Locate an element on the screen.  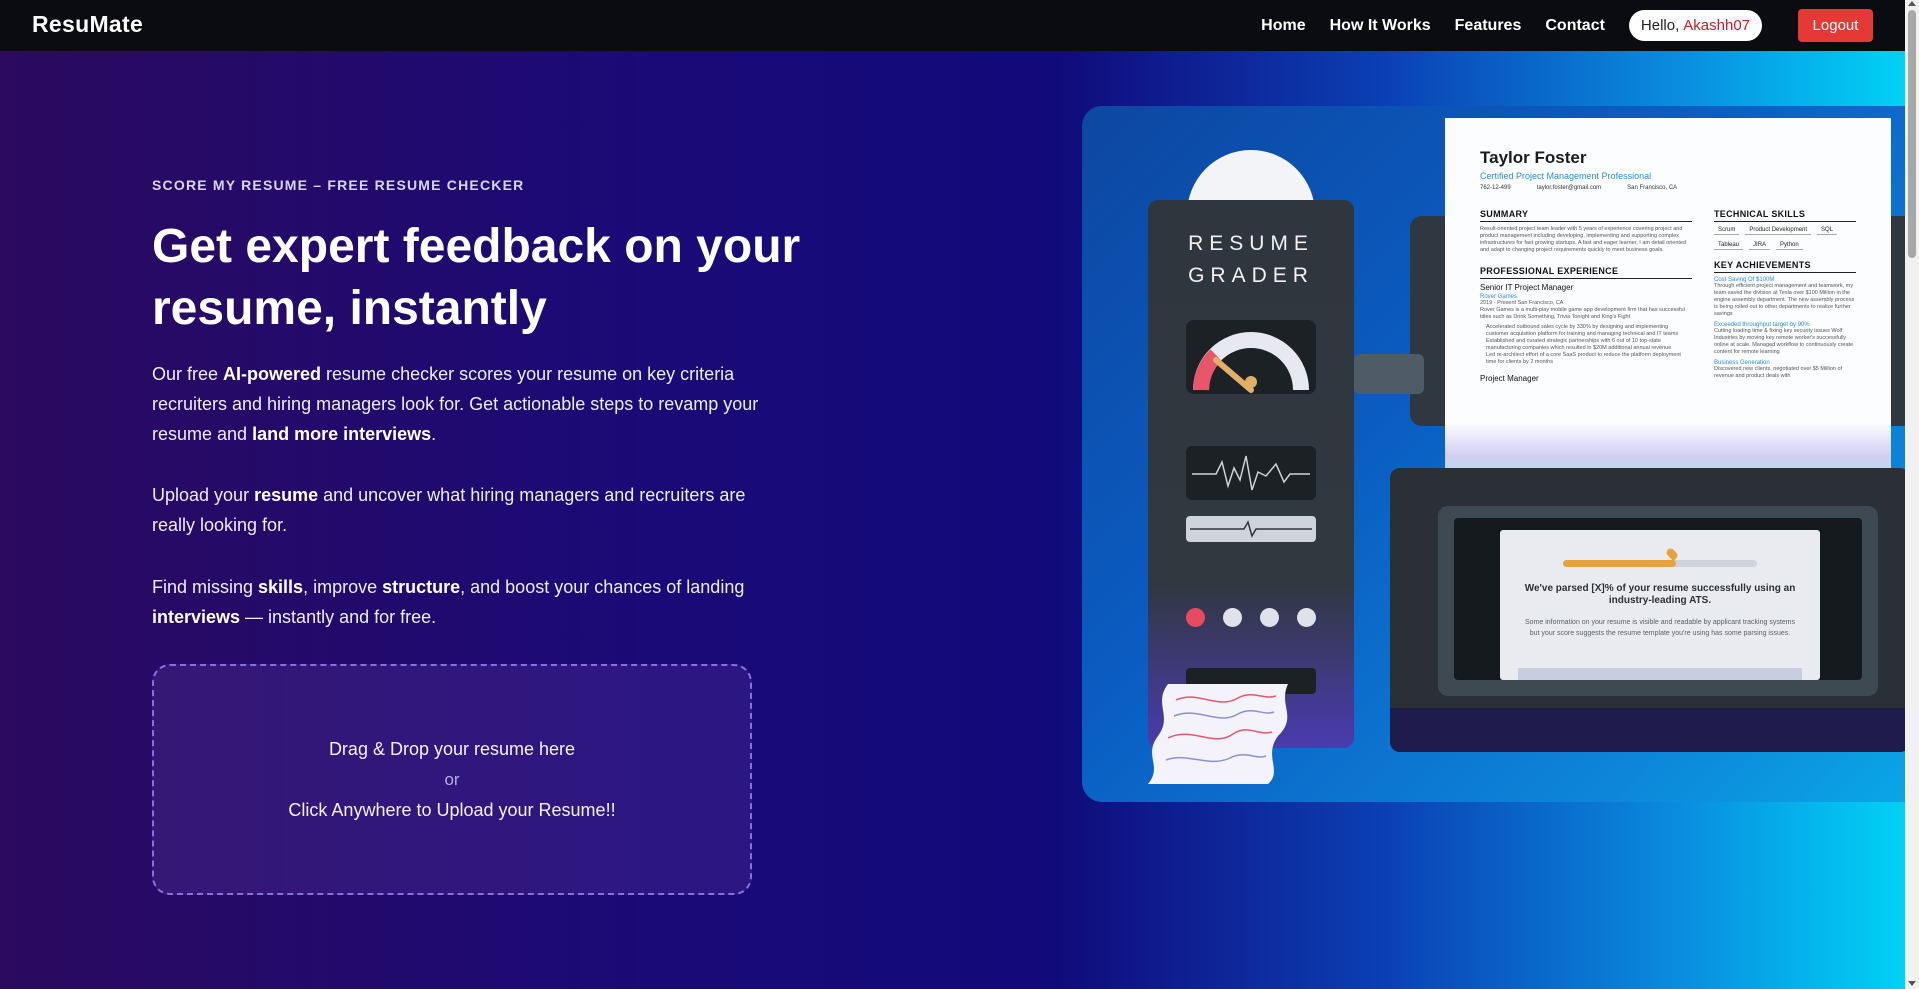
username: Akashh07 is located at coordinates (1716, 25).